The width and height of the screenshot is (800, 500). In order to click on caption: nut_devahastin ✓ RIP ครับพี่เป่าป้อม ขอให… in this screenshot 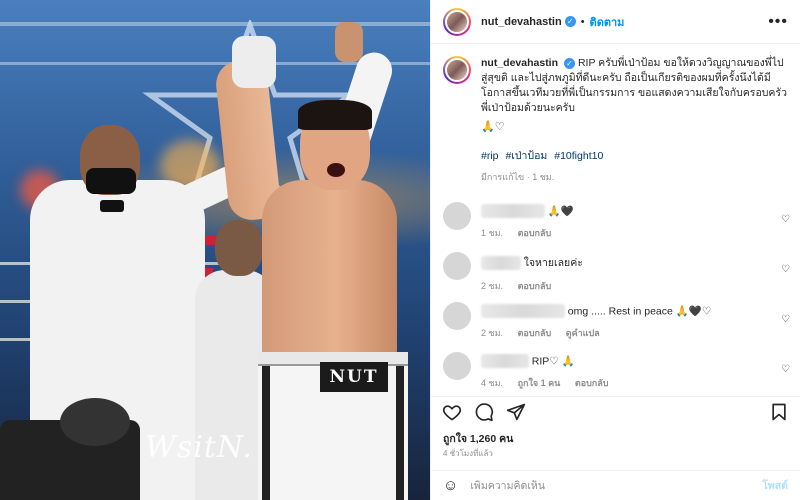, I will do `click(615, 114)`.